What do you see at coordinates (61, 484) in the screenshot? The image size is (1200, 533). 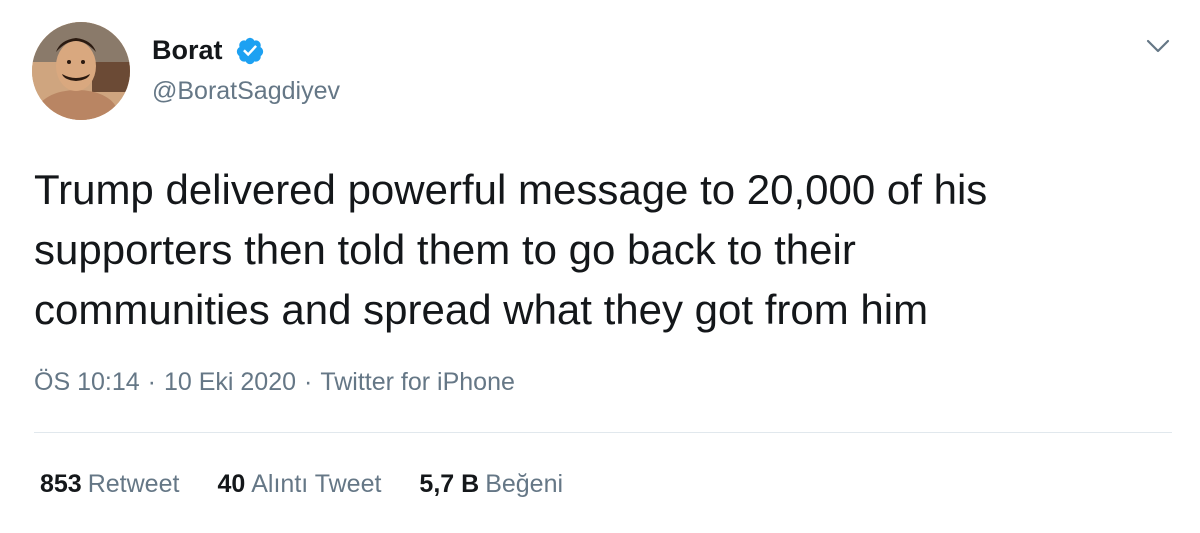 I see `retweet-count-number: 853` at bounding box center [61, 484].